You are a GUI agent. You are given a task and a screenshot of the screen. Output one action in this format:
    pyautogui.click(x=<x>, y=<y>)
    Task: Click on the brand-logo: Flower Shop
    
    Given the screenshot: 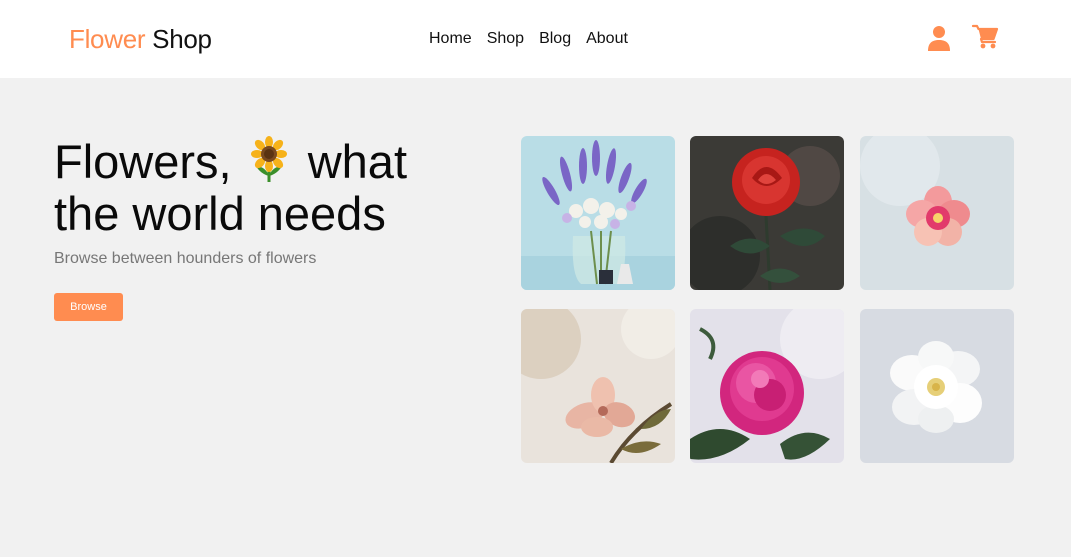 What is the action you would take?
    pyautogui.click(x=140, y=39)
    